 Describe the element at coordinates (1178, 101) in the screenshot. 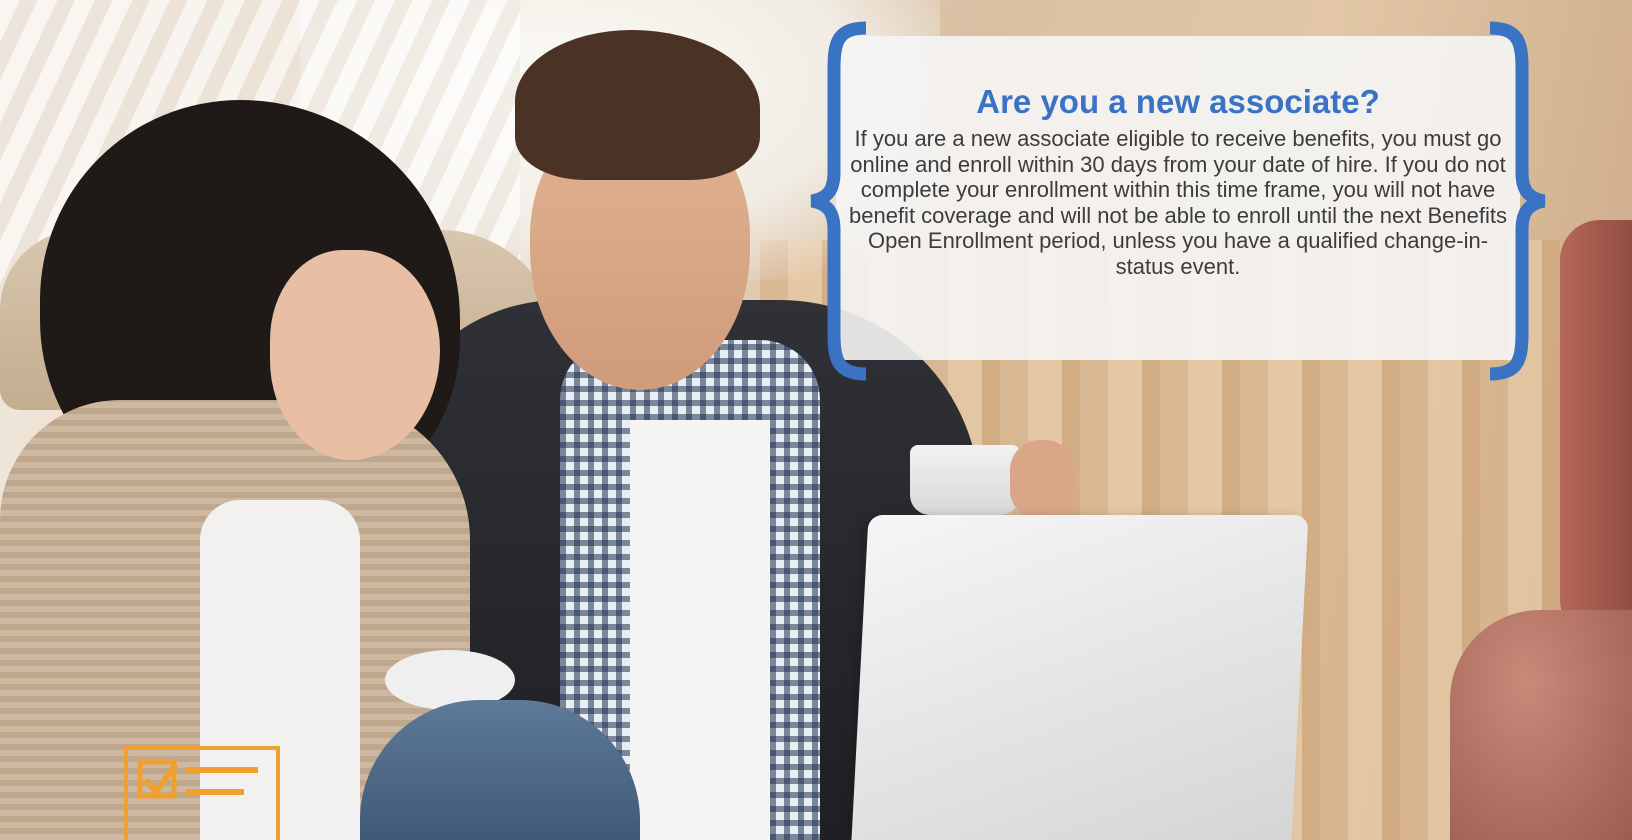

I see `callout-title: Are you a new associate?` at that location.